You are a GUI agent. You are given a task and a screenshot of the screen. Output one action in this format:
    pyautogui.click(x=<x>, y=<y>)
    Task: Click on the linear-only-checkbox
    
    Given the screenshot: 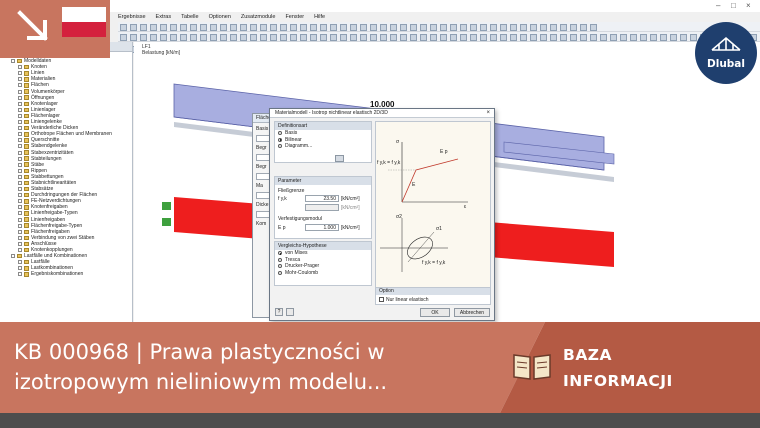 What is the action you would take?
    pyautogui.click(x=381, y=299)
    